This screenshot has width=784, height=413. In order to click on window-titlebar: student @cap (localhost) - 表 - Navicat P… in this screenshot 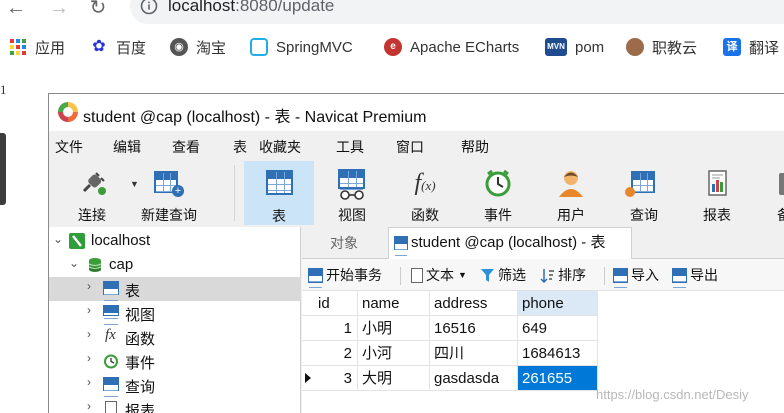, I will do `click(416, 112)`.